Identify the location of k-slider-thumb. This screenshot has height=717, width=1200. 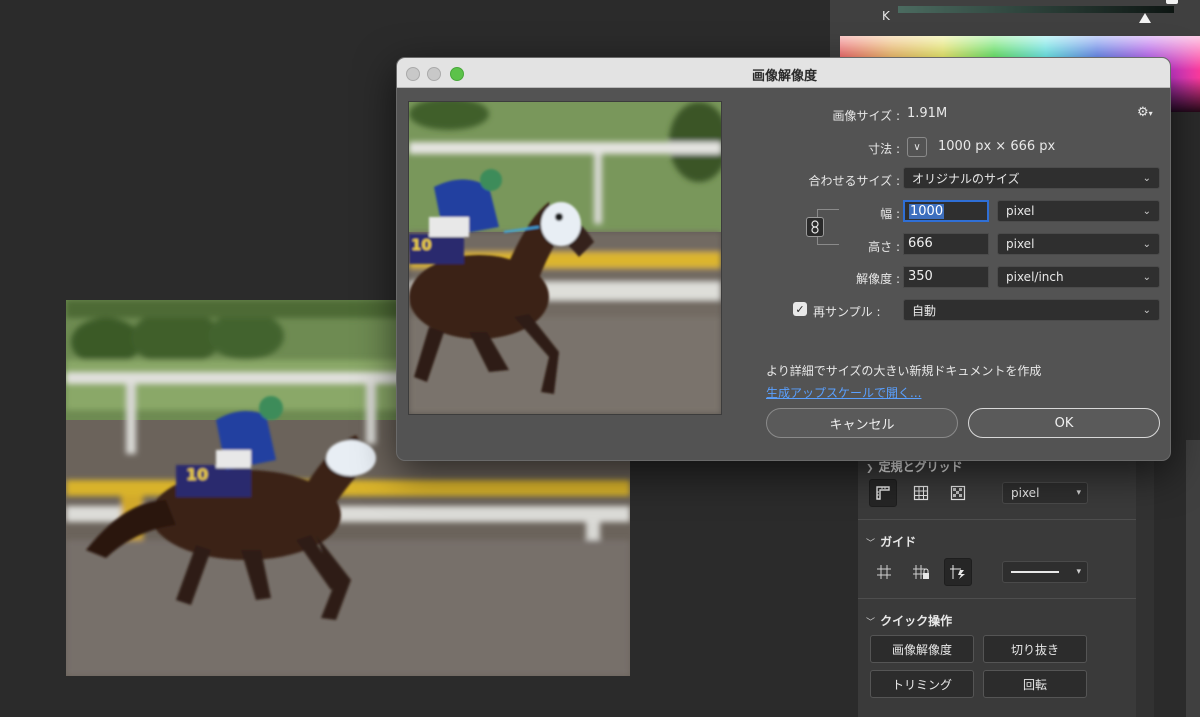
(1145, 18).